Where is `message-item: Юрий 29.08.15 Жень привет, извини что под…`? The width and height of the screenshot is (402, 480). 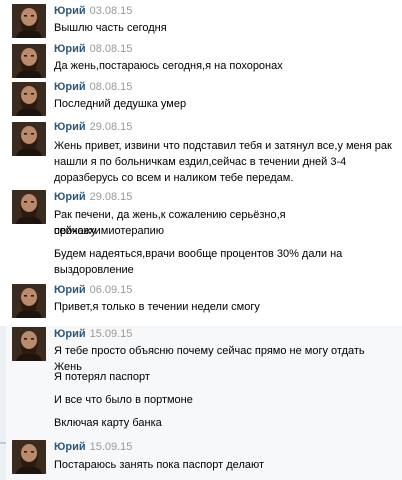
message-item: Юрий 29.08.15 Жень привет, извини что под… is located at coordinates (201, 154).